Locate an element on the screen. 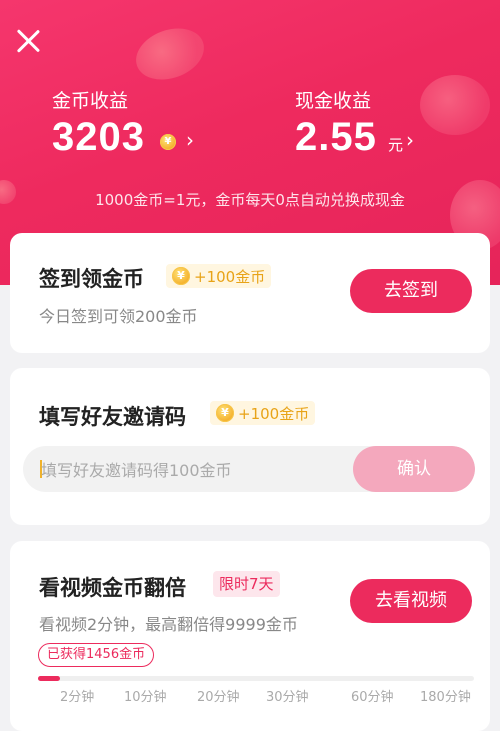 This screenshot has width=500, height=731. close-icon is located at coordinates (28, 41).